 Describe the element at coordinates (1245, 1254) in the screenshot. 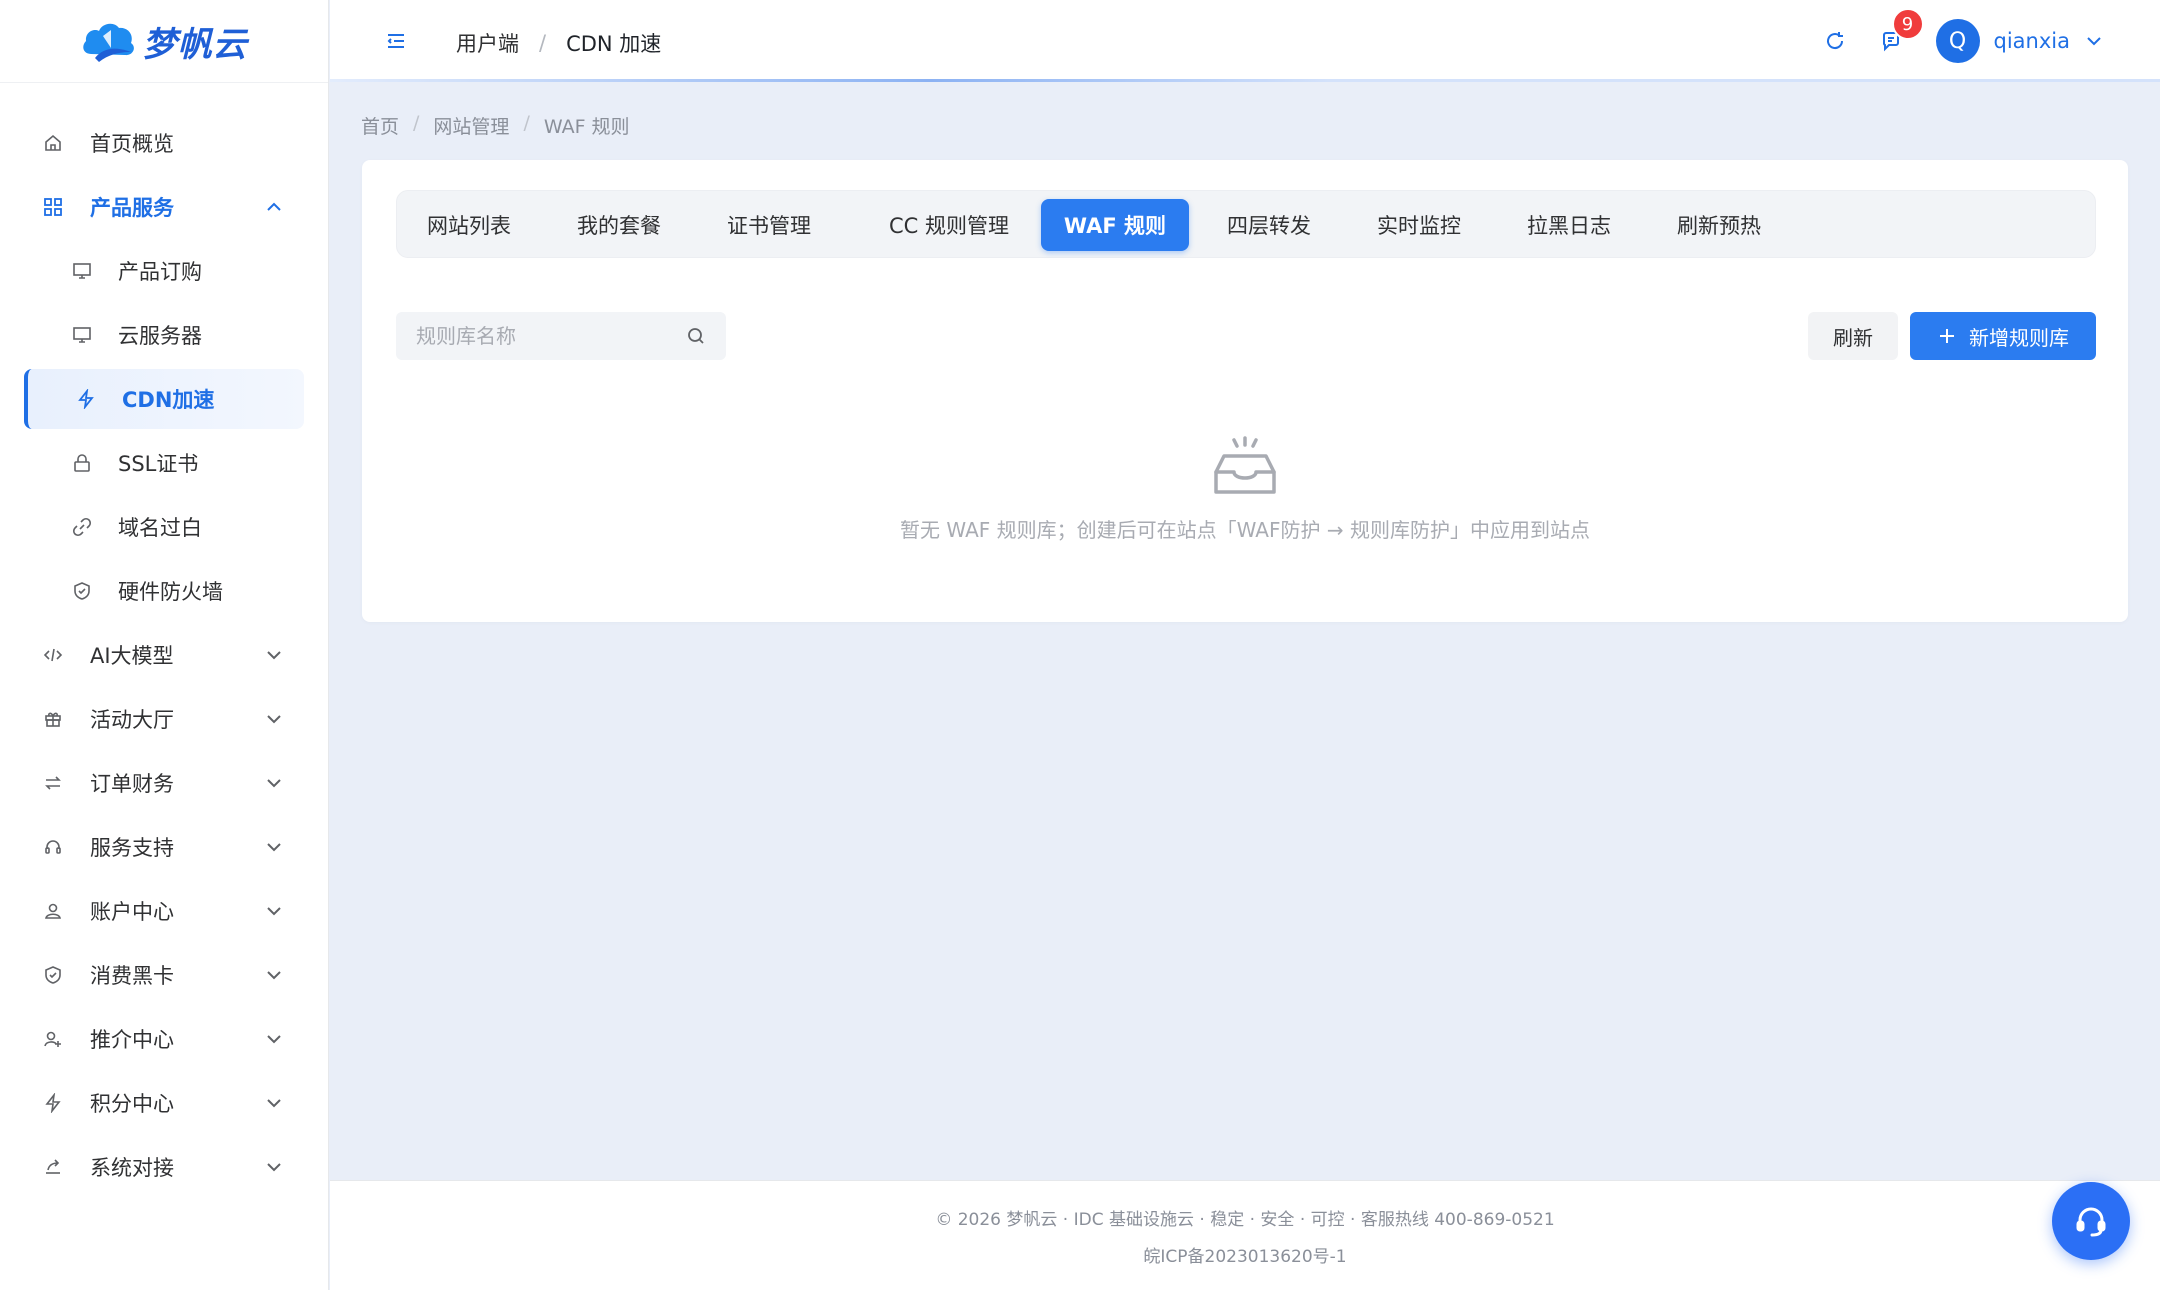

I see `footer-icp: 皖ICP备2023013620号-1` at that location.